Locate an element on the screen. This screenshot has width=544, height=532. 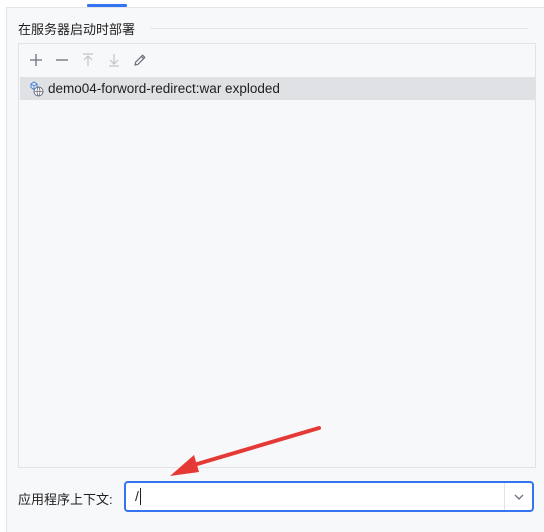
text-cursor is located at coordinates (140, 497).